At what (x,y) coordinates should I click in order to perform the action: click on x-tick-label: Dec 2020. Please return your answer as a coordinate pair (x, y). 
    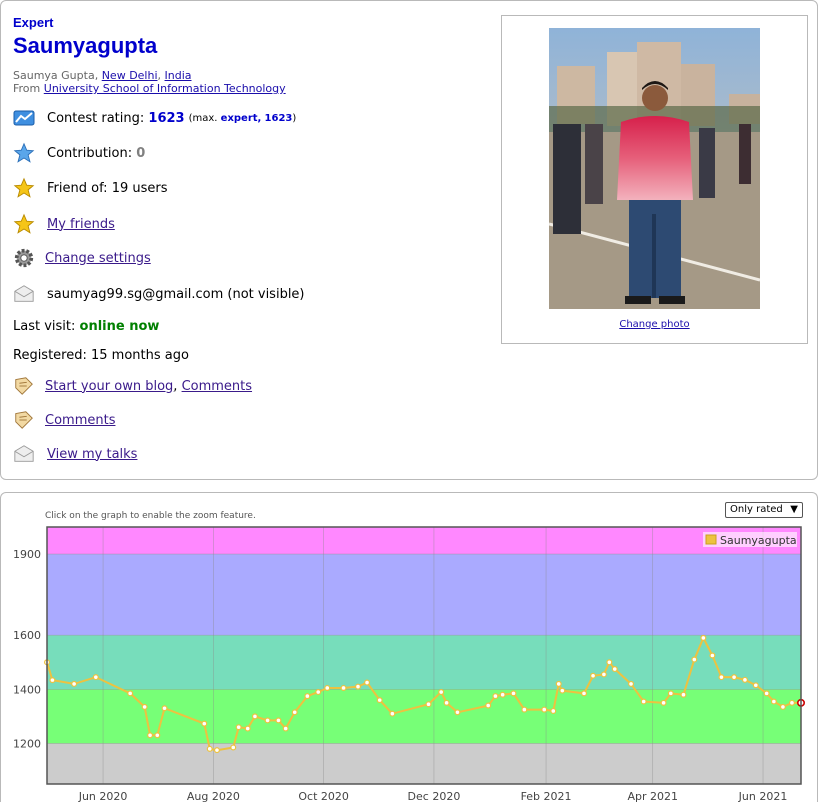
    Looking at the image, I should click on (434, 796).